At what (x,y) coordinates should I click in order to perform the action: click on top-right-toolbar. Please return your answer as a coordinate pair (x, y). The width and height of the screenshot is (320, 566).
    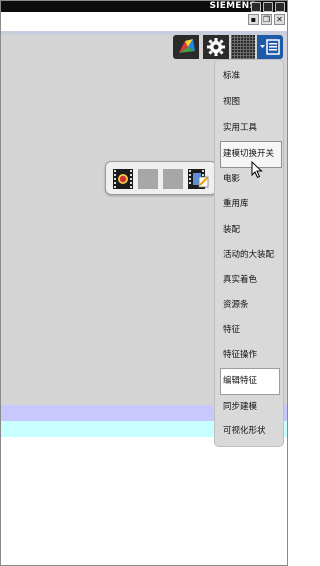
    Looking at the image, I should click on (228, 47).